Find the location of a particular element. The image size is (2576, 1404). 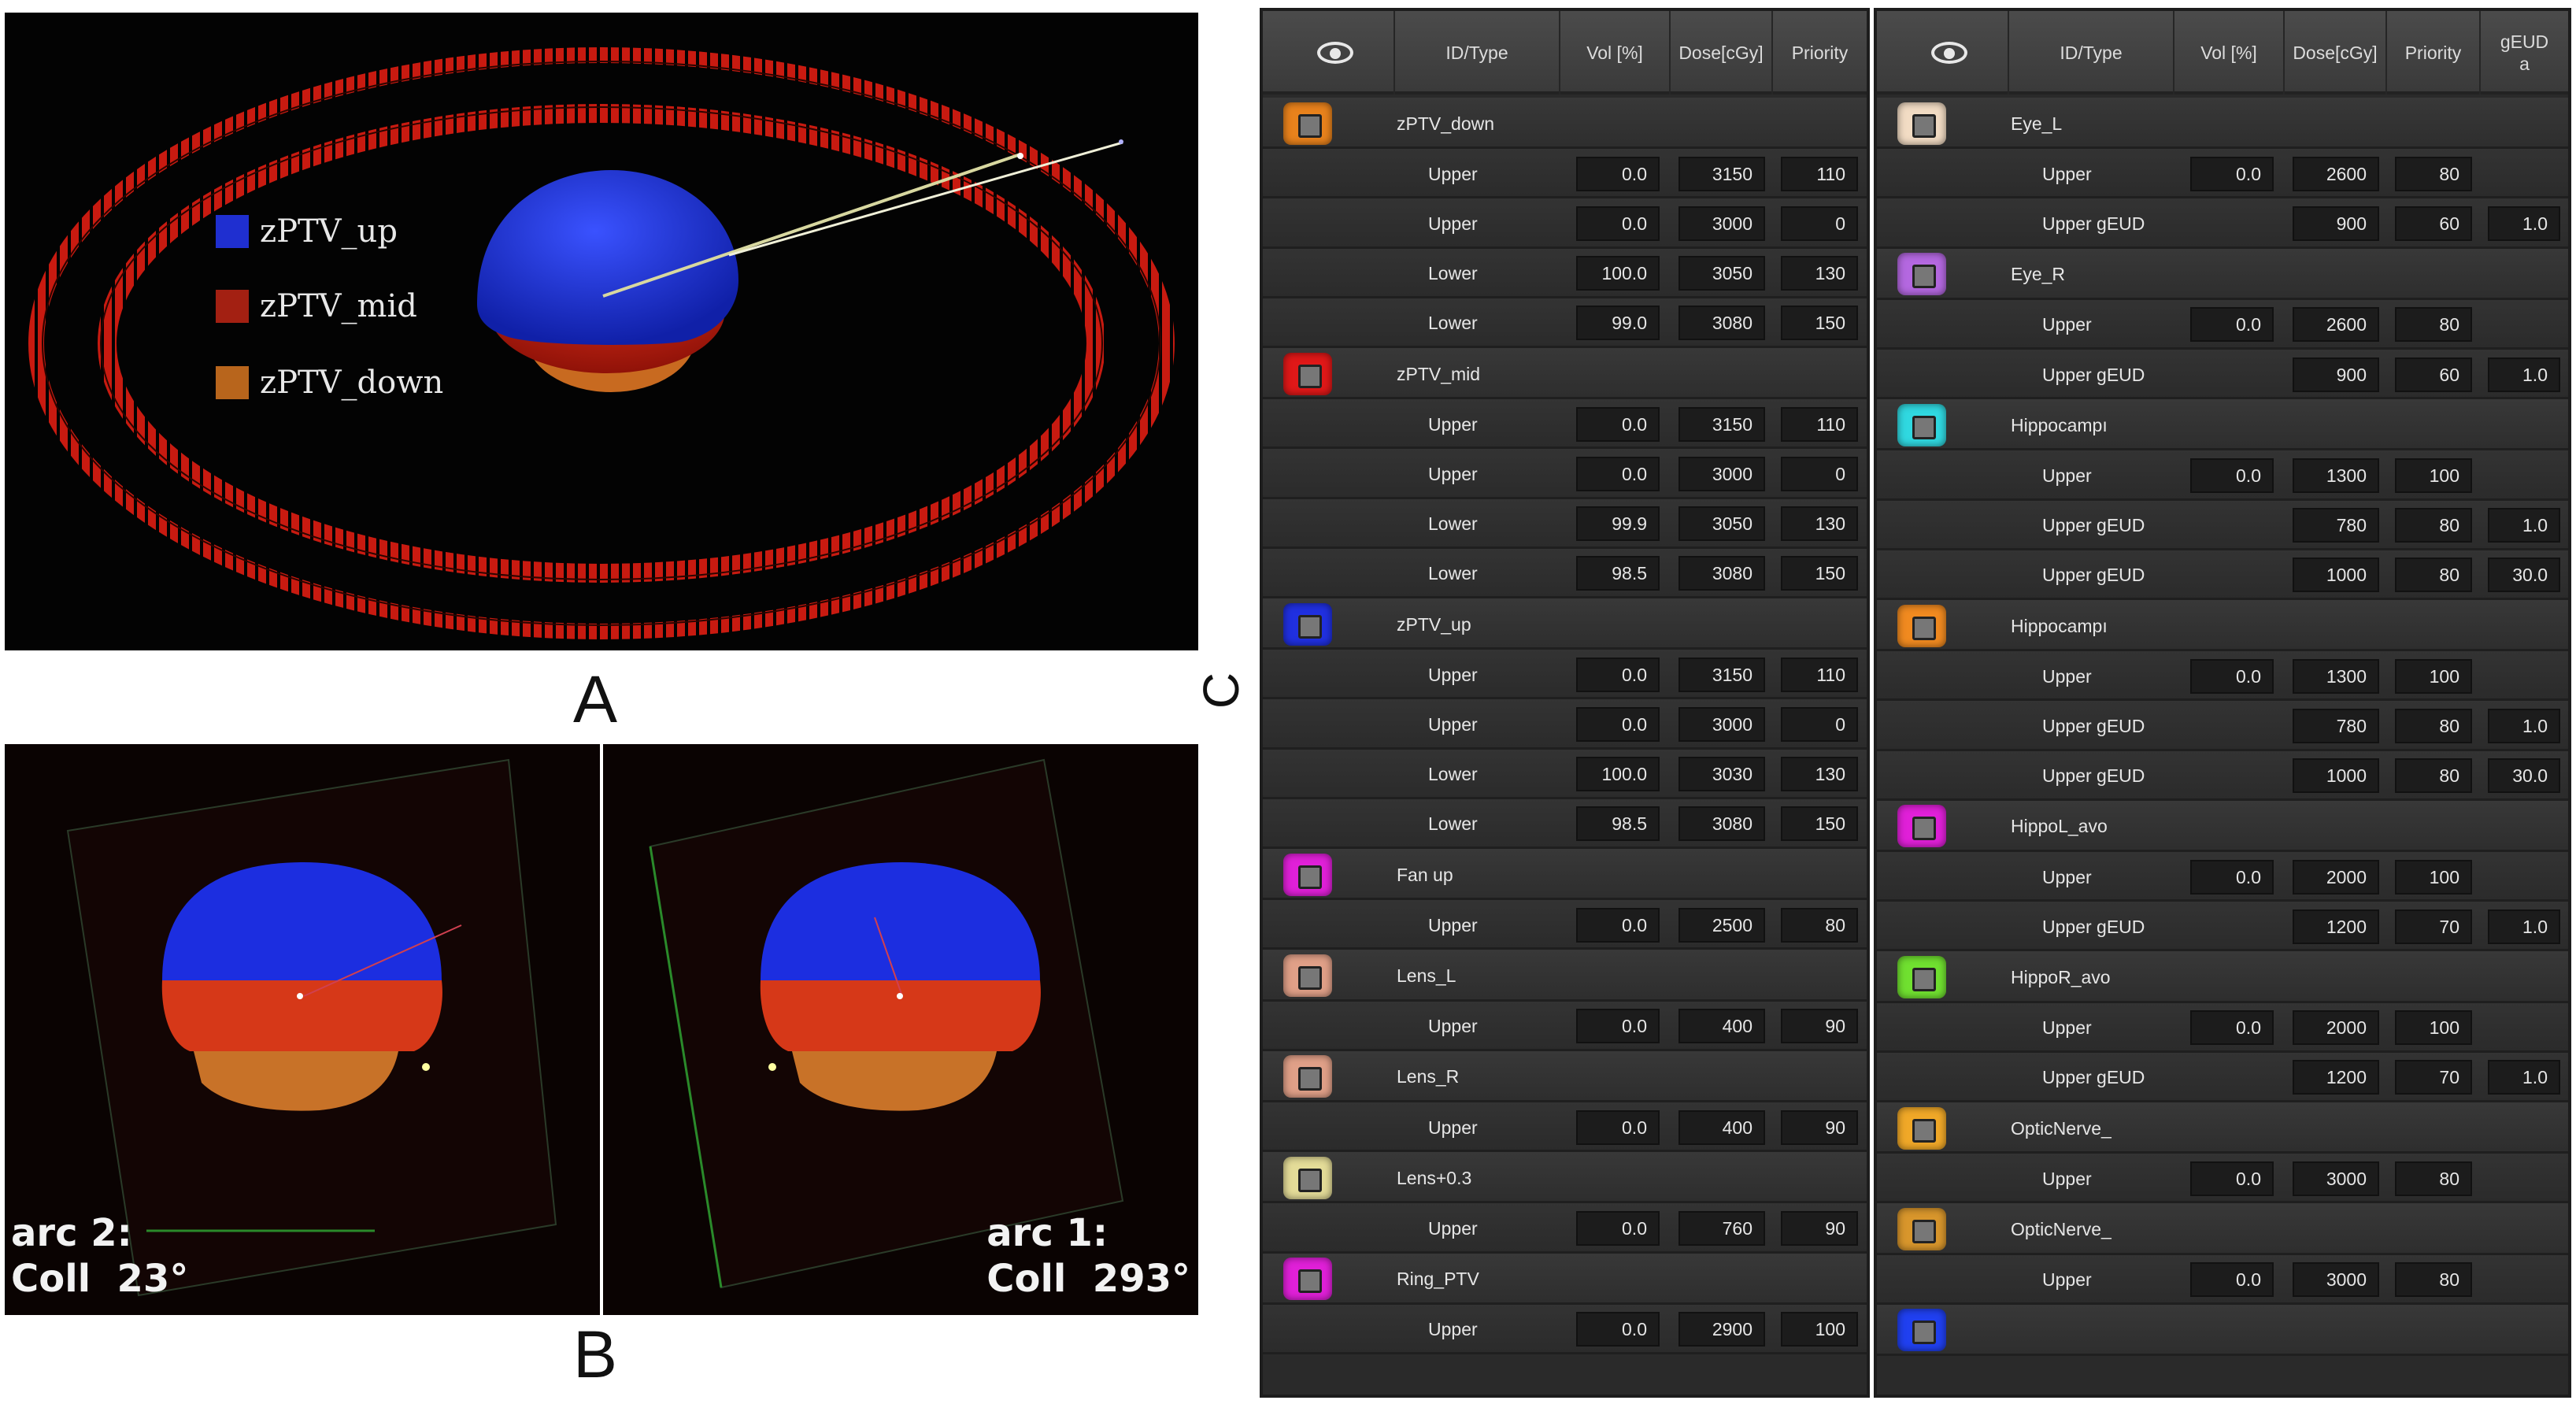

structure-row: Fan up is located at coordinates (1565, 875).